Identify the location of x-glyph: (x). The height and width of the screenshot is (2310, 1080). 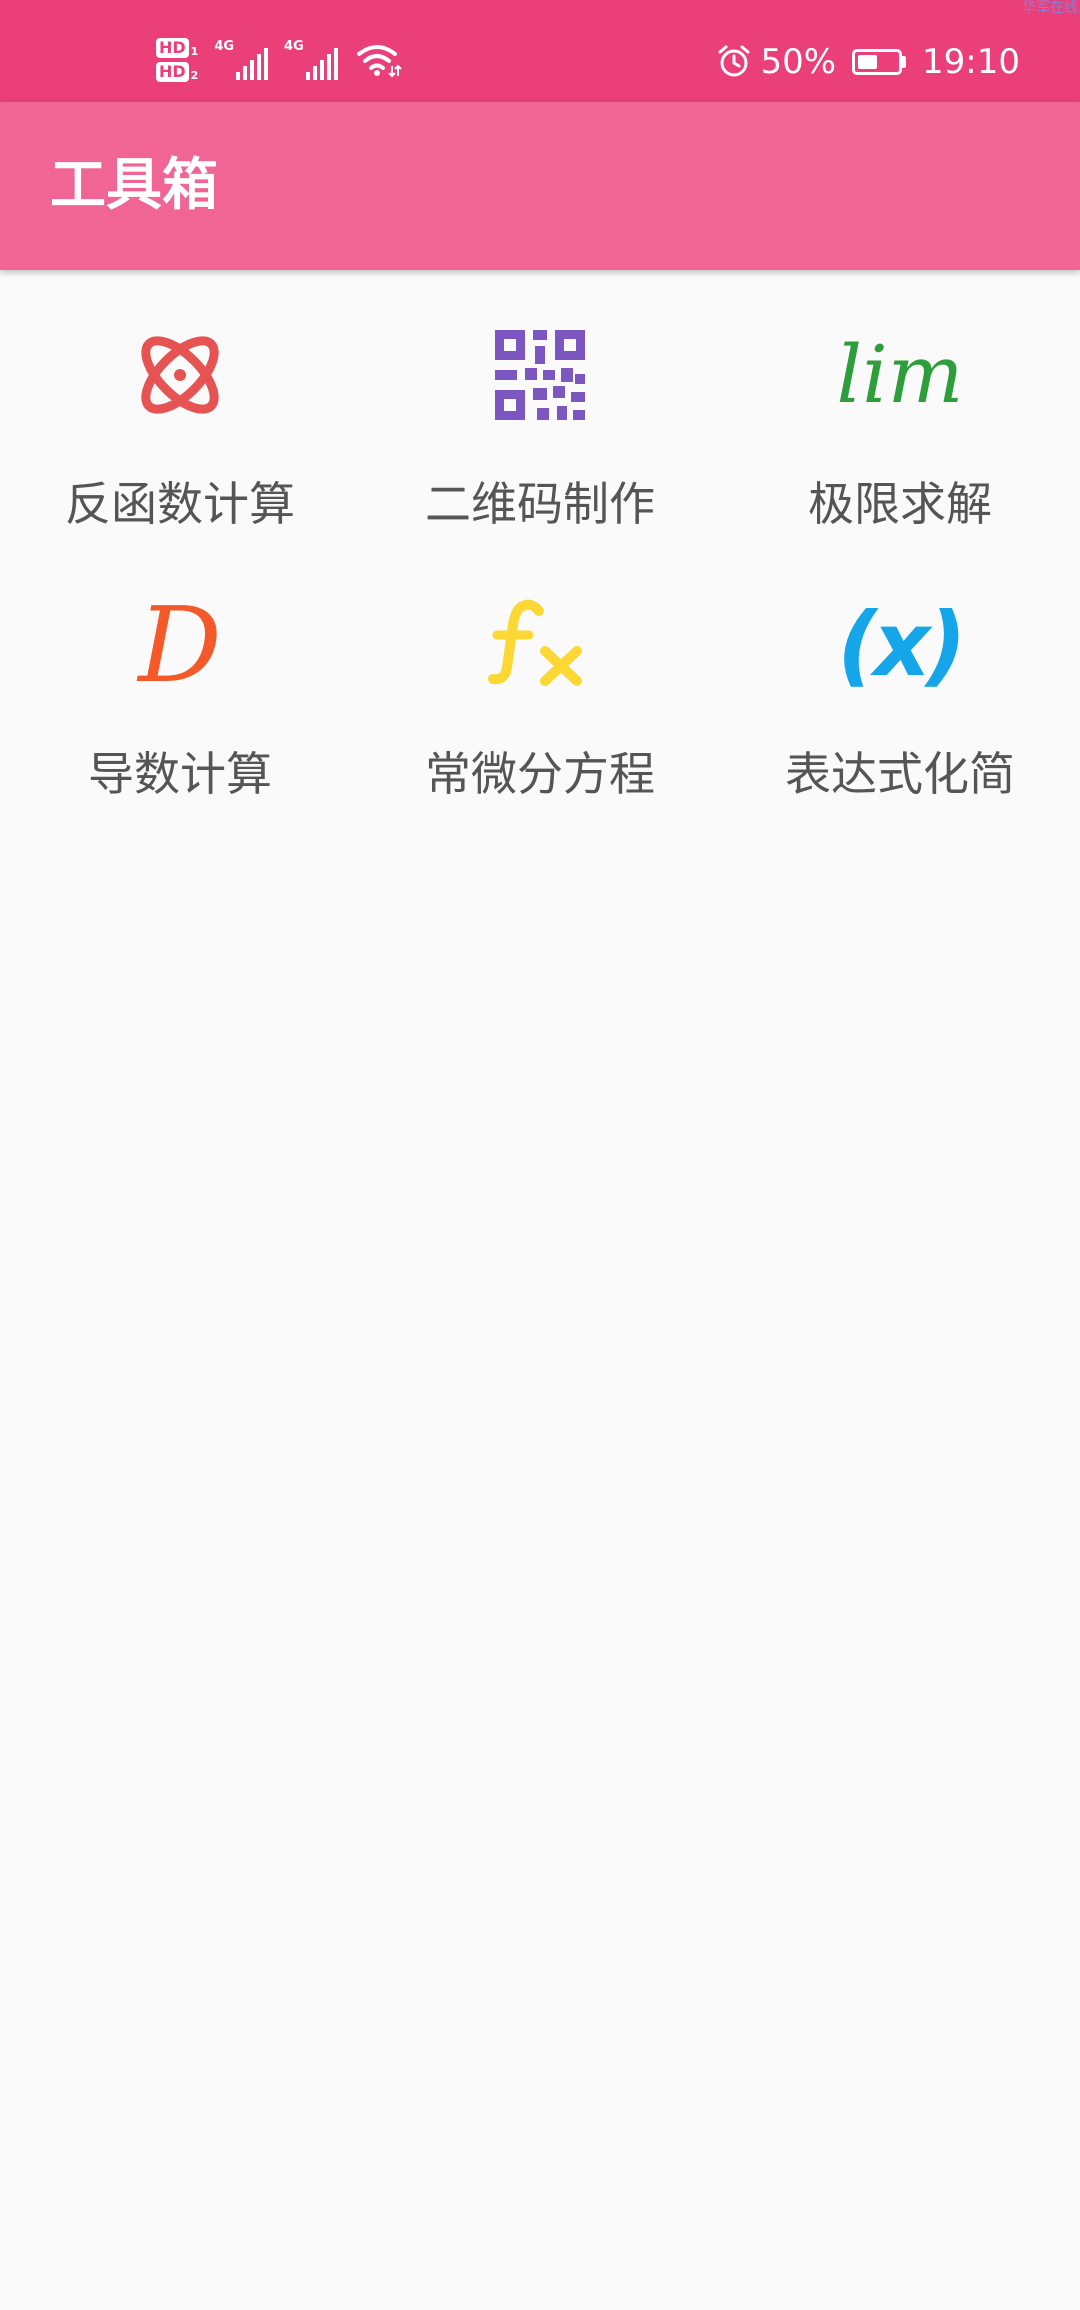
(901, 644).